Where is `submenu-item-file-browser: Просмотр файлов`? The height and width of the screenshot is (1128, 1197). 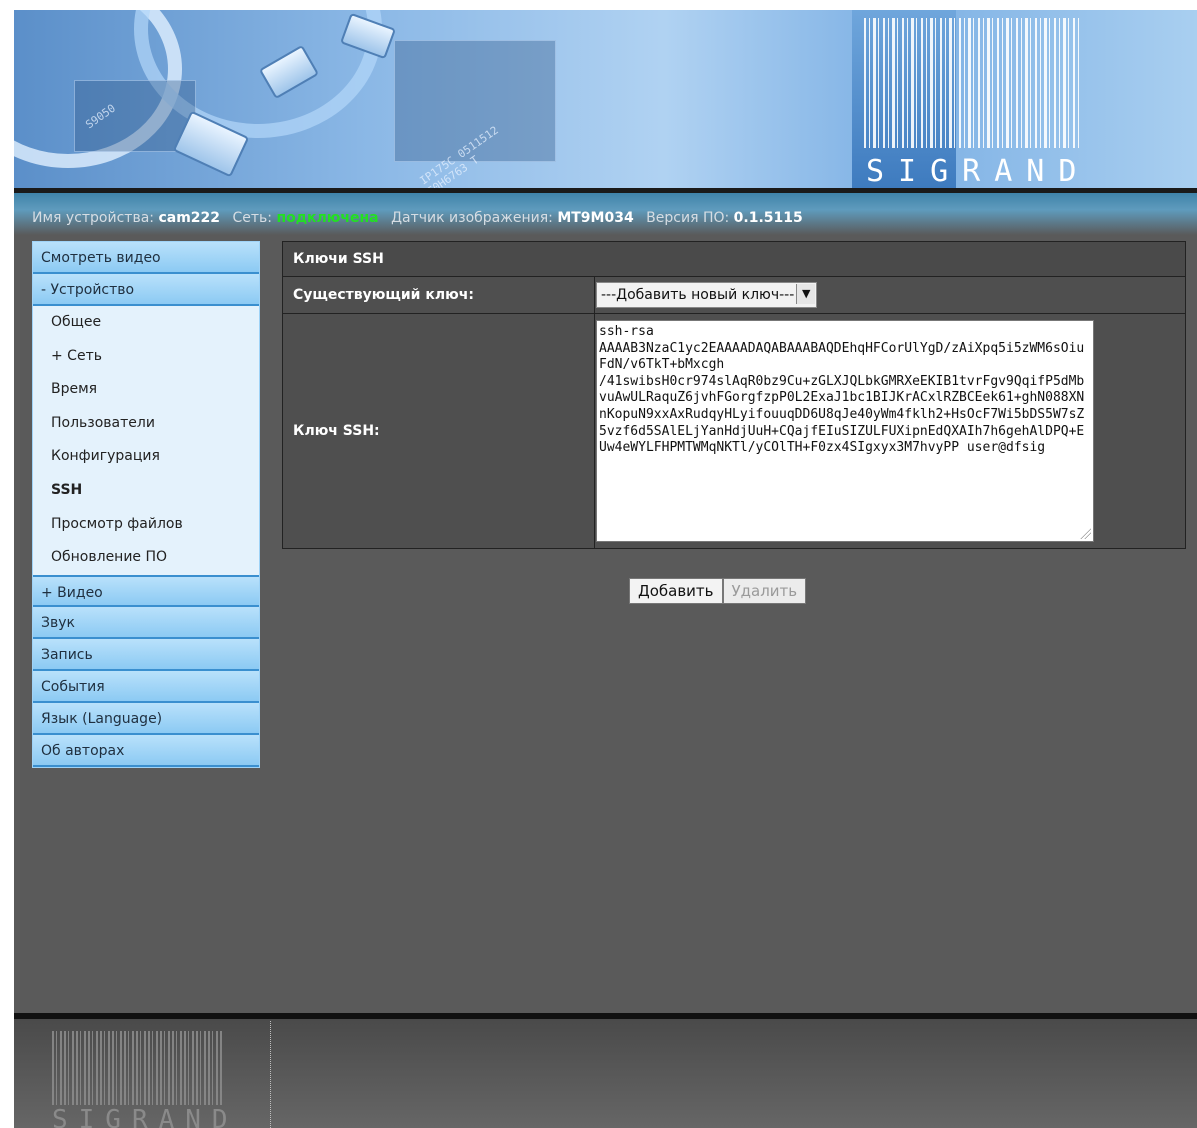
submenu-item-file-browser: Просмотр файлов is located at coordinates (146, 525).